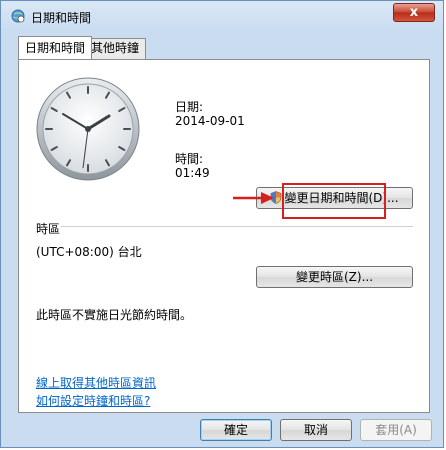 This screenshot has height=450, width=446. Describe the element at coordinates (189, 159) in the screenshot. I see `time-label: 時間:` at that location.